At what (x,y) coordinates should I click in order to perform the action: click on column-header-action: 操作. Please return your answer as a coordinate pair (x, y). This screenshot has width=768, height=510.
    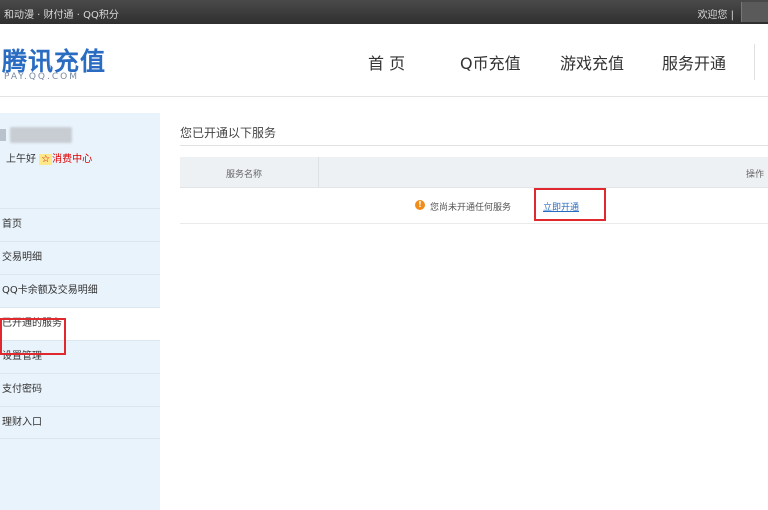
    Looking at the image, I should click on (754, 175).